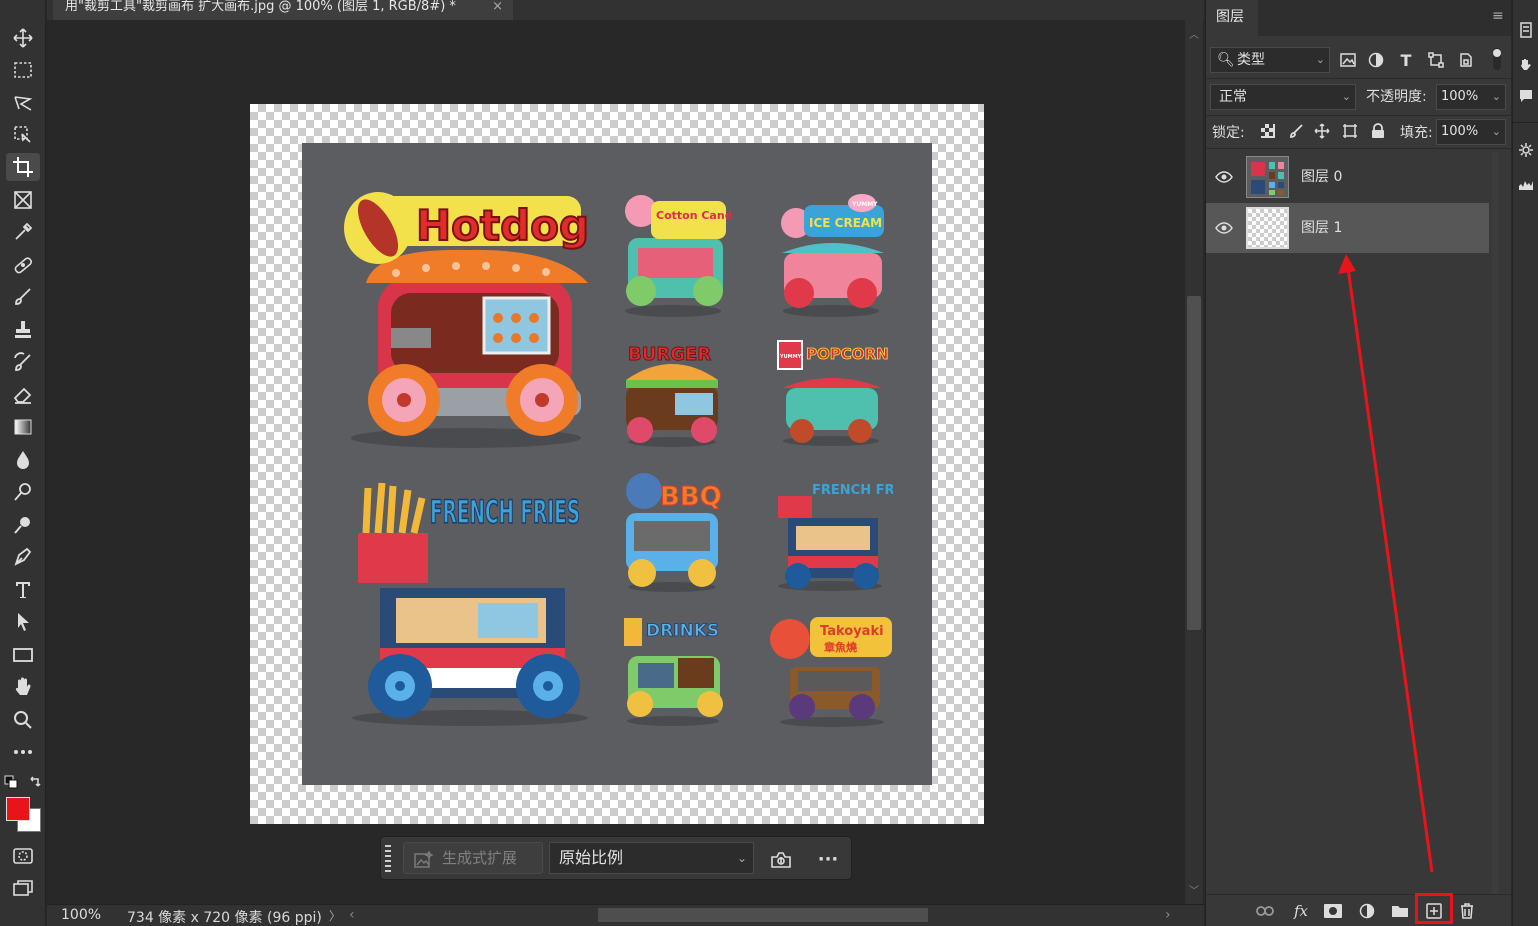 The image size is (1538, 926). Describe the element at coordinates (1265, 911) in the screenshot. I see `link-layers-icon` at that location.